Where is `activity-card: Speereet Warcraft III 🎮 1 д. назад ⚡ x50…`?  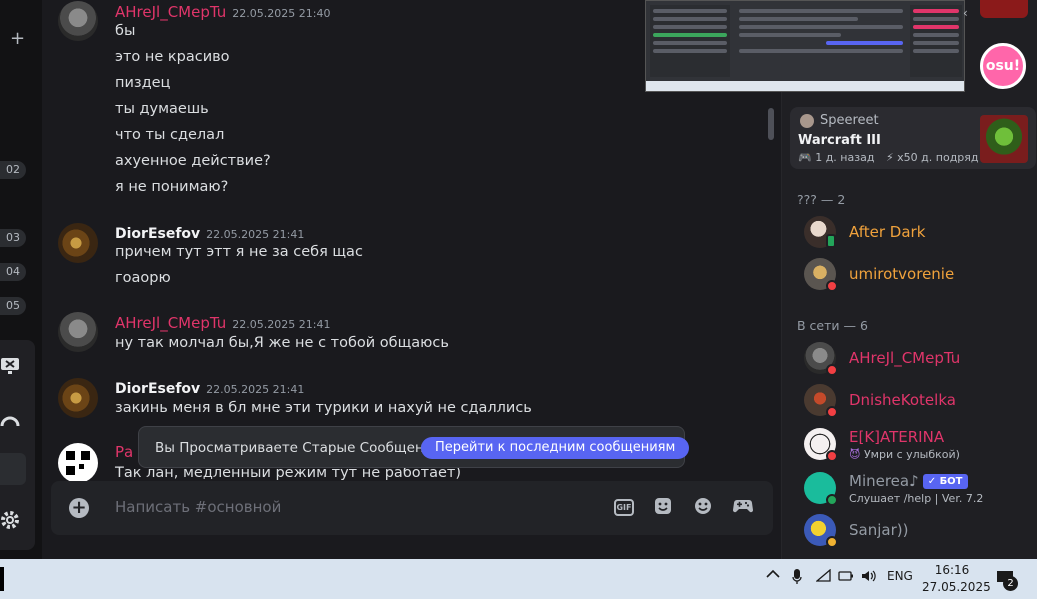
activity-card: Speereet Warcraft III 🎮 1 д. назад ⚡ x50… is located at coordinates (913, 138).